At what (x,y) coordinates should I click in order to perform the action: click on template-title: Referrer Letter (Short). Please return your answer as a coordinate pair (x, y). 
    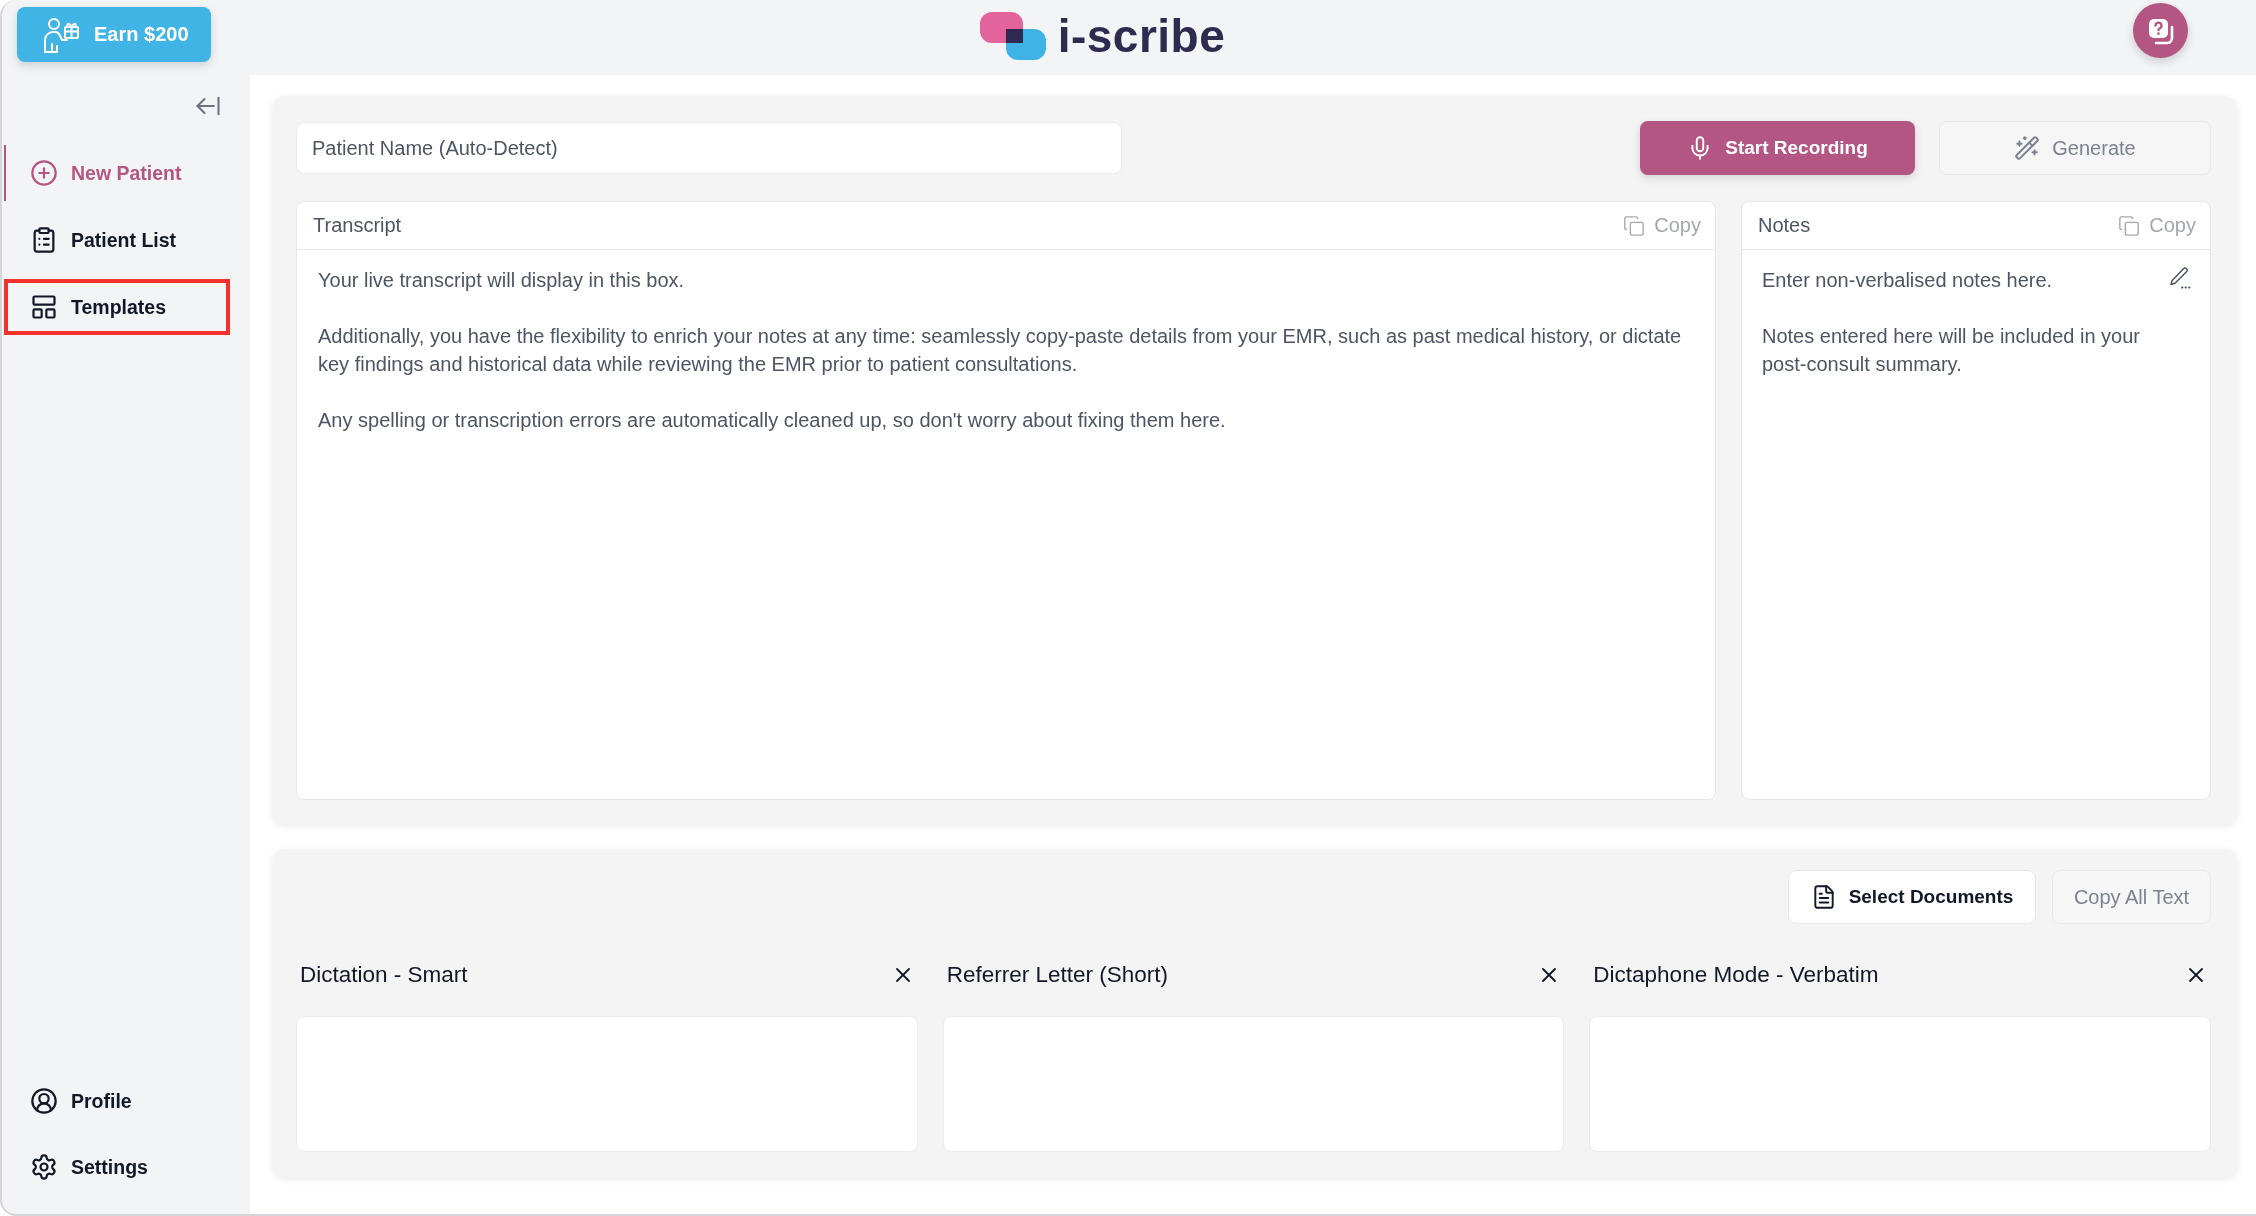
    Looking at the image, I should click on (1057, 975).